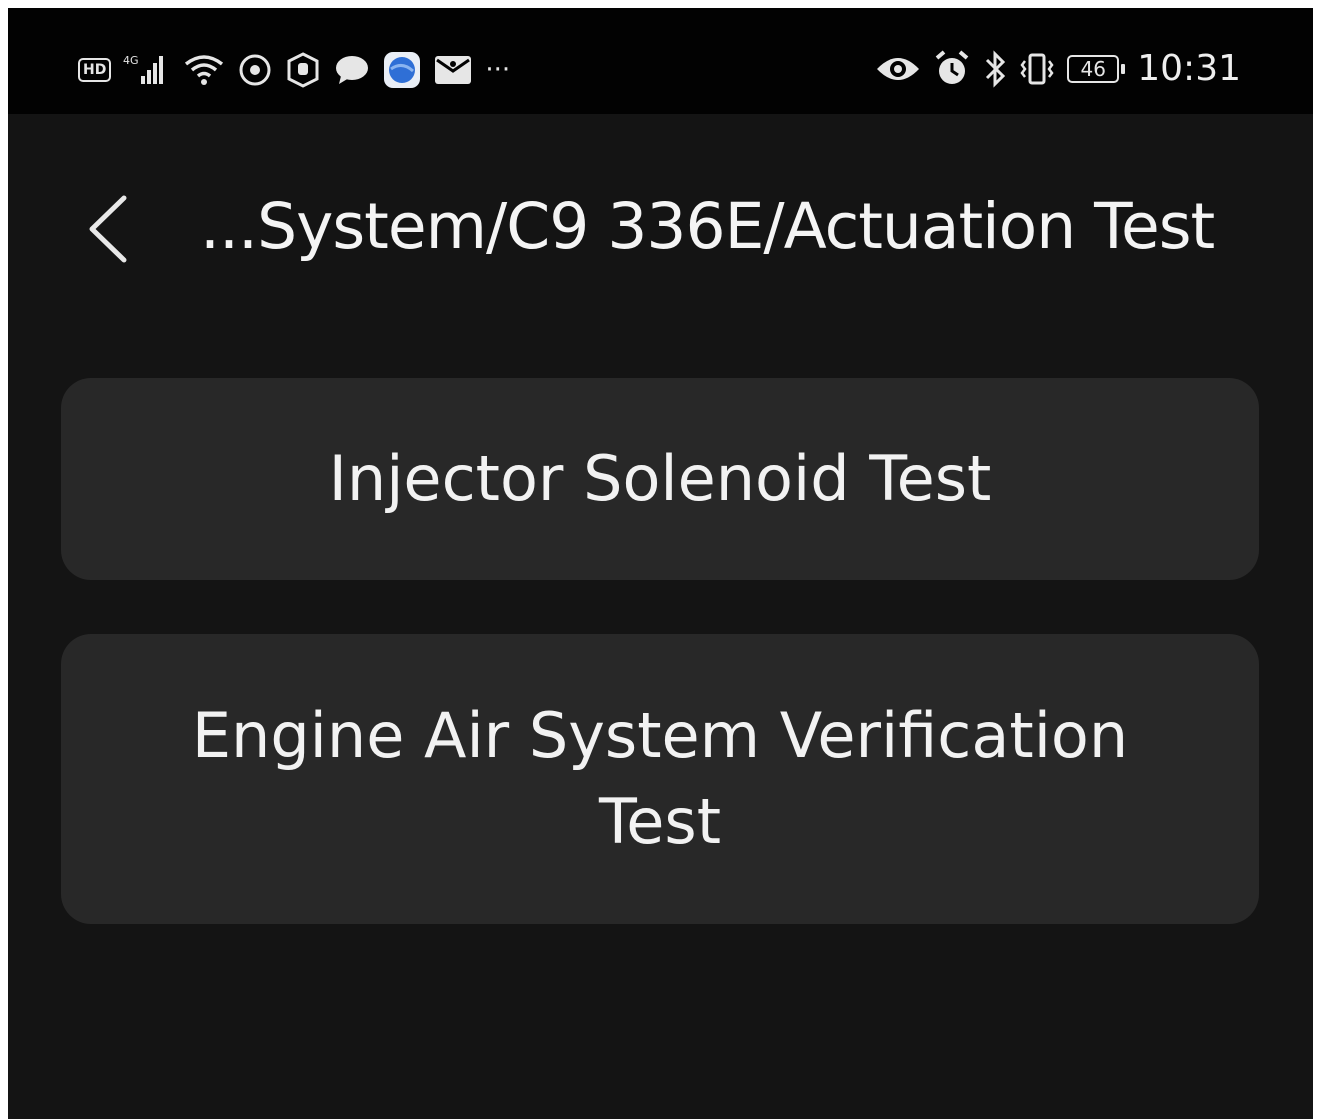 This screenshot has height=1119, width=1318. I want to click on chat-icon, so click(352, 70).